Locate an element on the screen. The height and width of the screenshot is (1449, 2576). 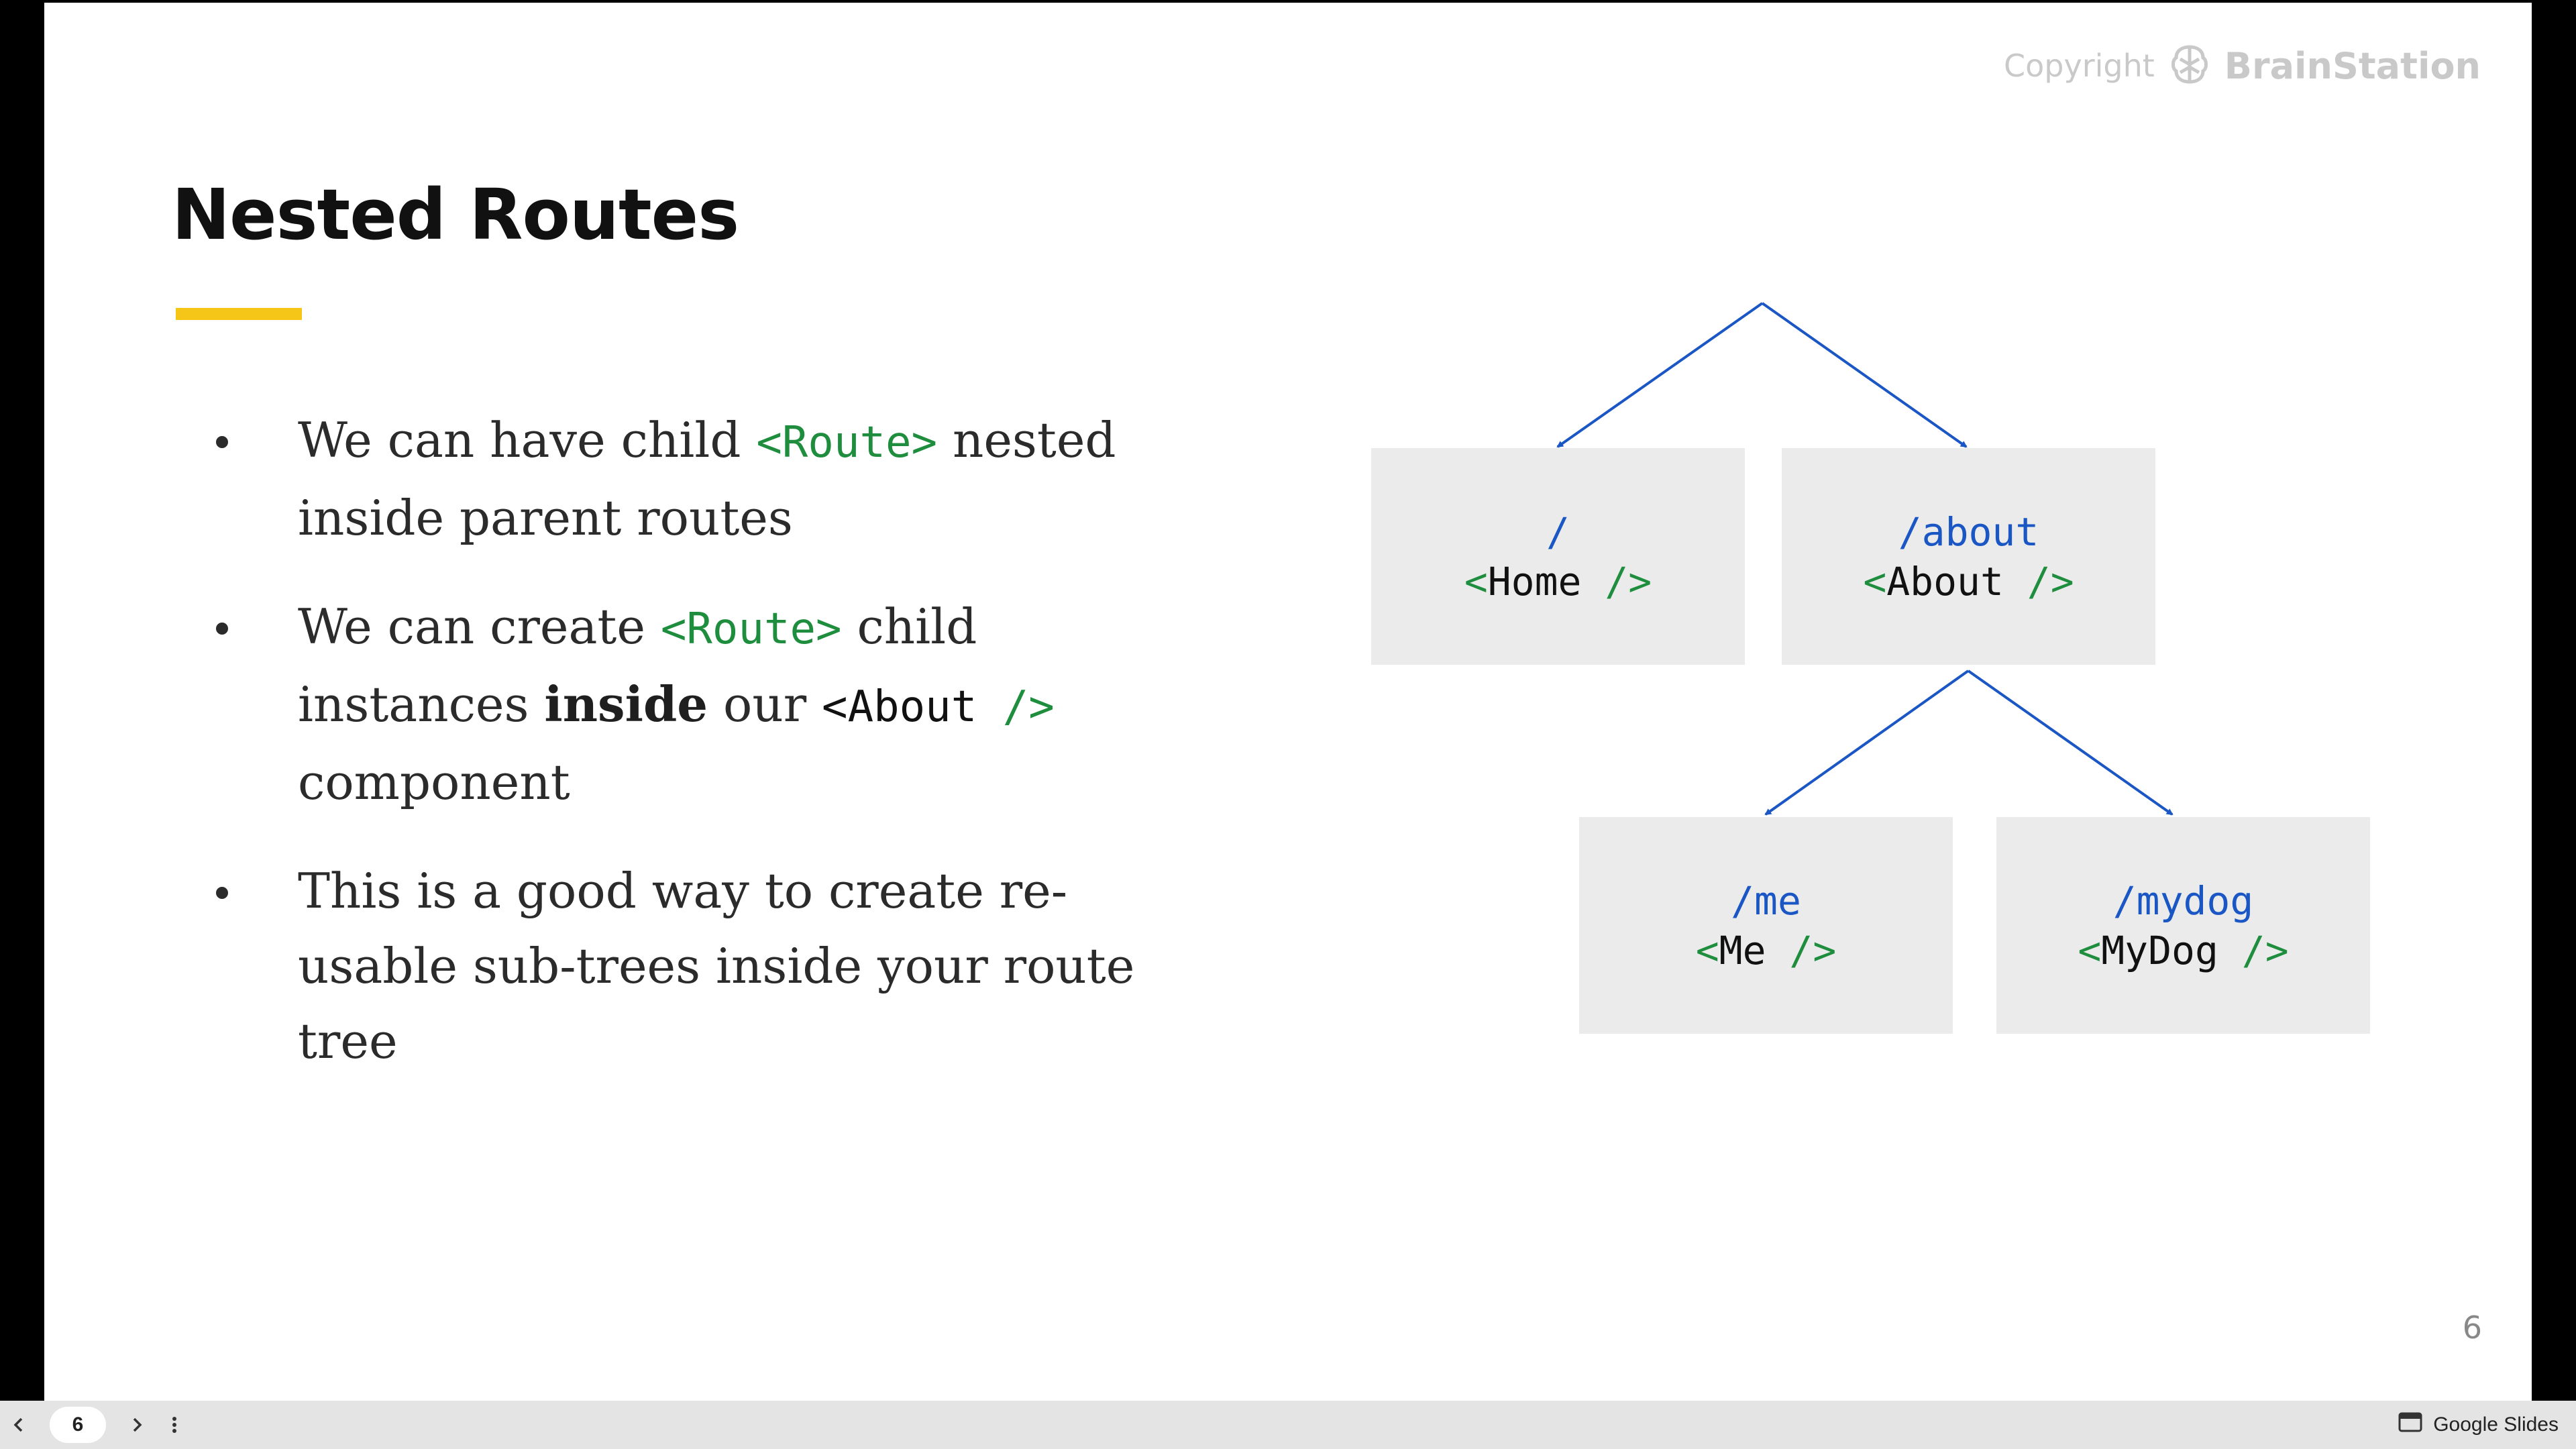
route-path: /me is located at coordinates (1766, 900).